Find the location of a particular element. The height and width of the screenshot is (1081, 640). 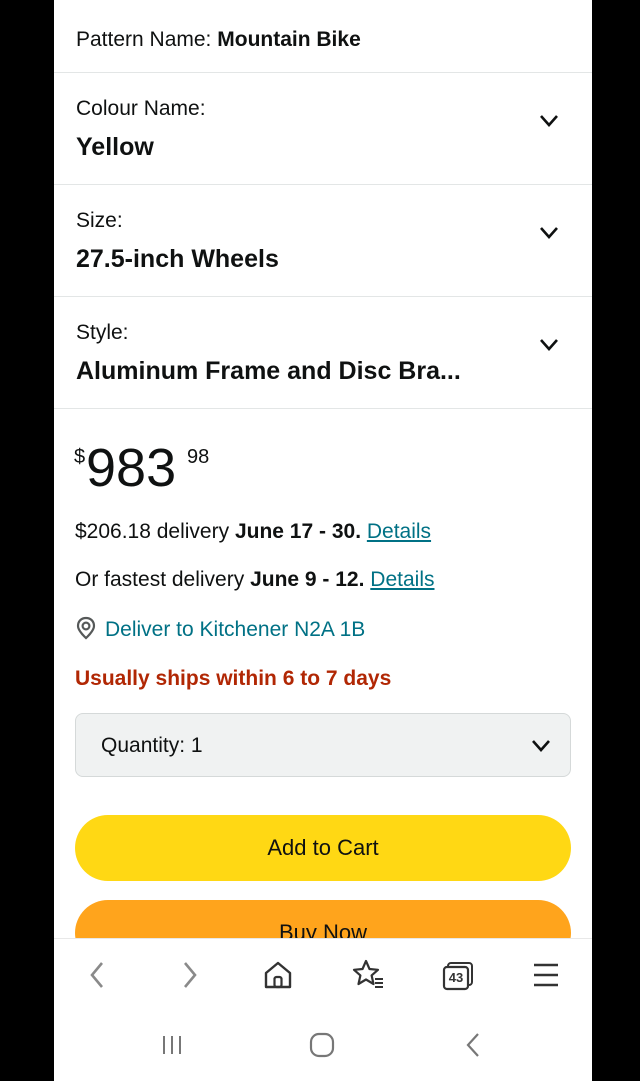

ships-notice: Usually ships within 6 to 7 days is located at coordinates (233, 678).